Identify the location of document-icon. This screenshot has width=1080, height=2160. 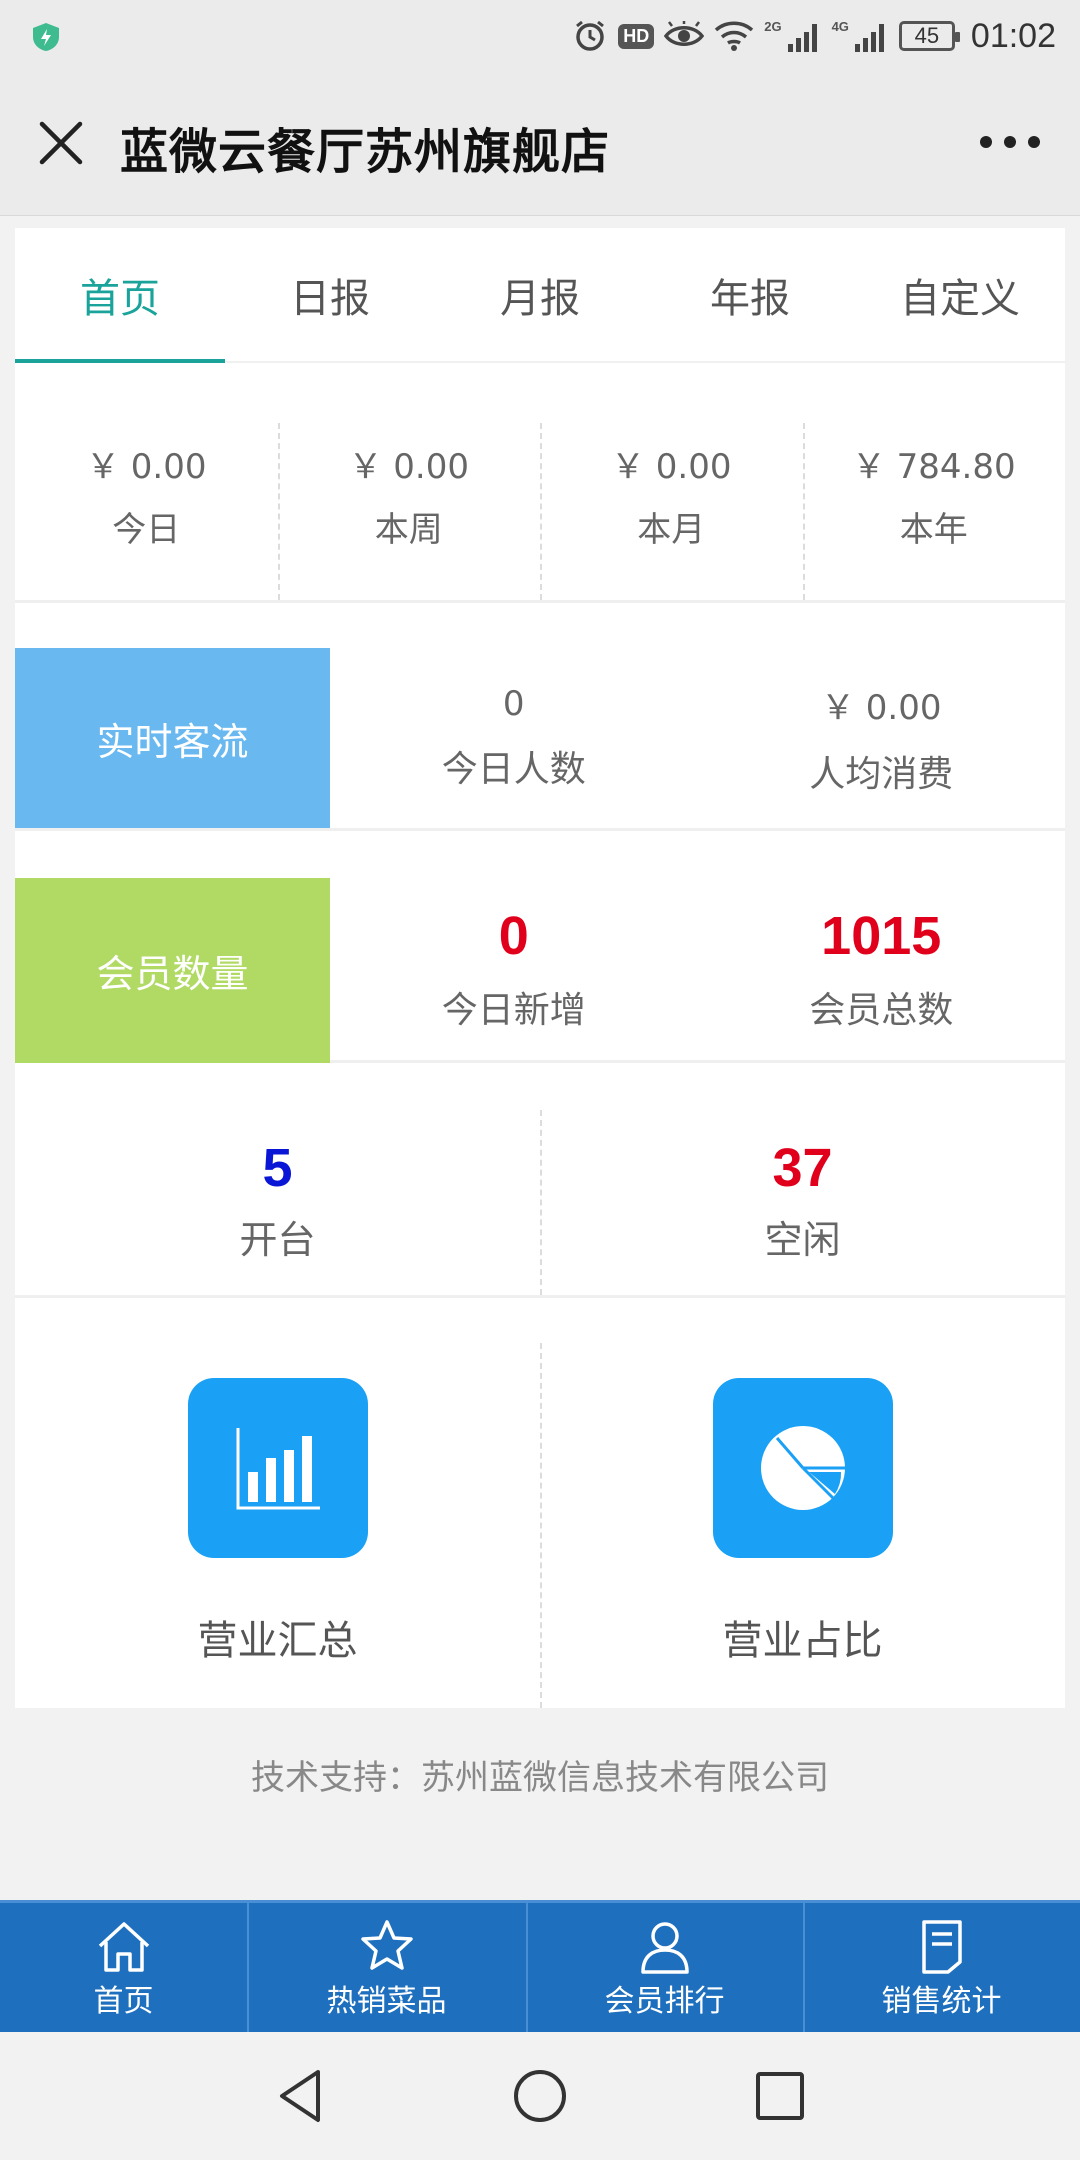
(941, 1946).